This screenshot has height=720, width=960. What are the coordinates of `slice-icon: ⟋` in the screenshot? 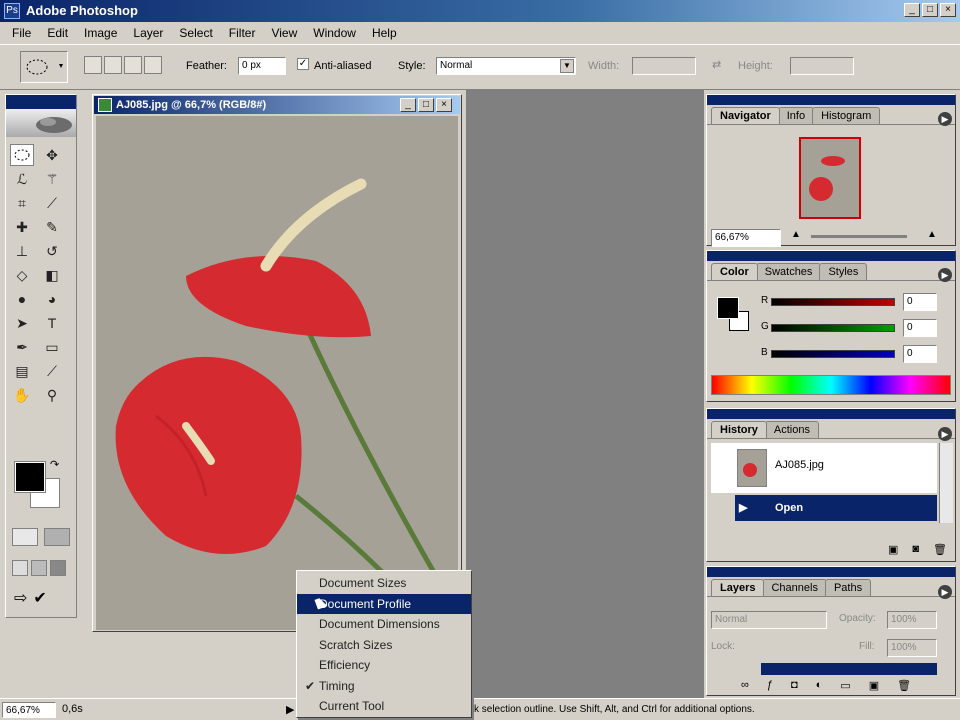 It's located at (52, 203).